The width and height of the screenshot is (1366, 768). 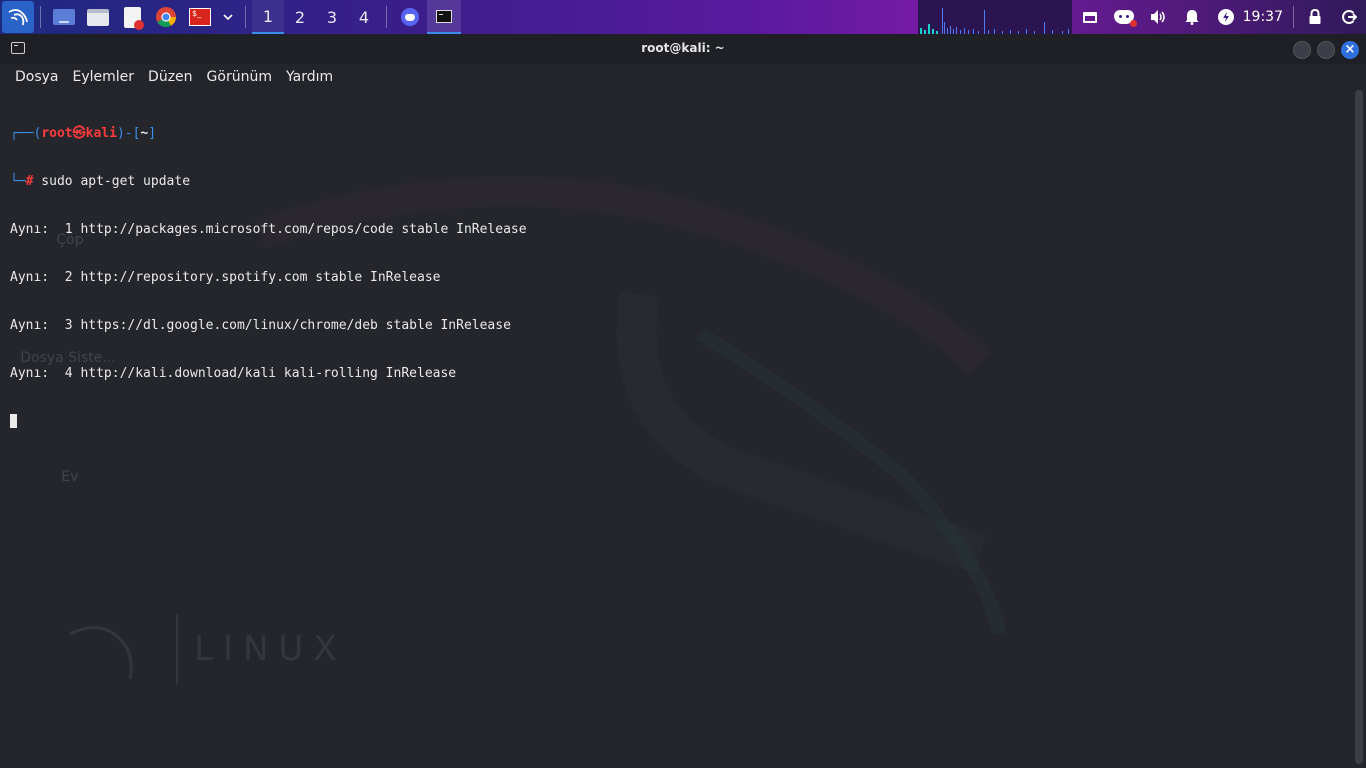 I want to click on prompt-mid: )-[, so click(x=128, y=133).